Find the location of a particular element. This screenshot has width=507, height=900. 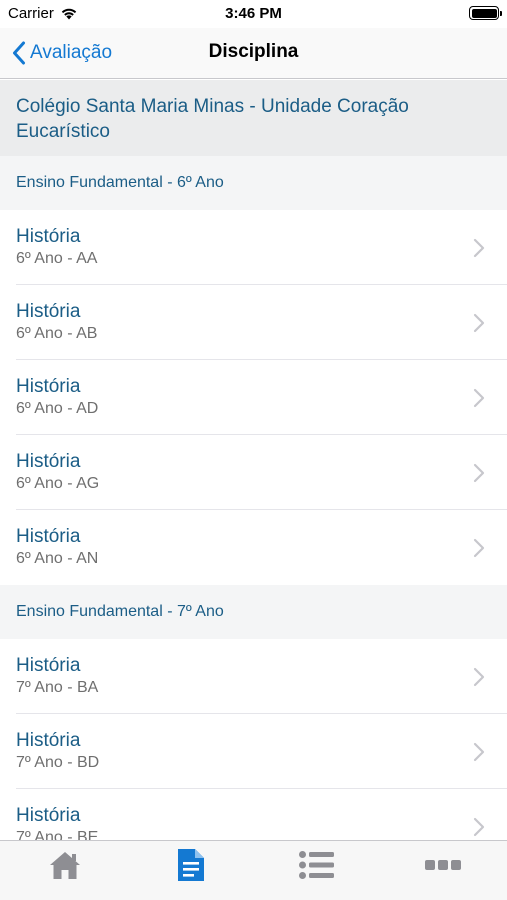

tab-more is located at coordinates (443, 865).